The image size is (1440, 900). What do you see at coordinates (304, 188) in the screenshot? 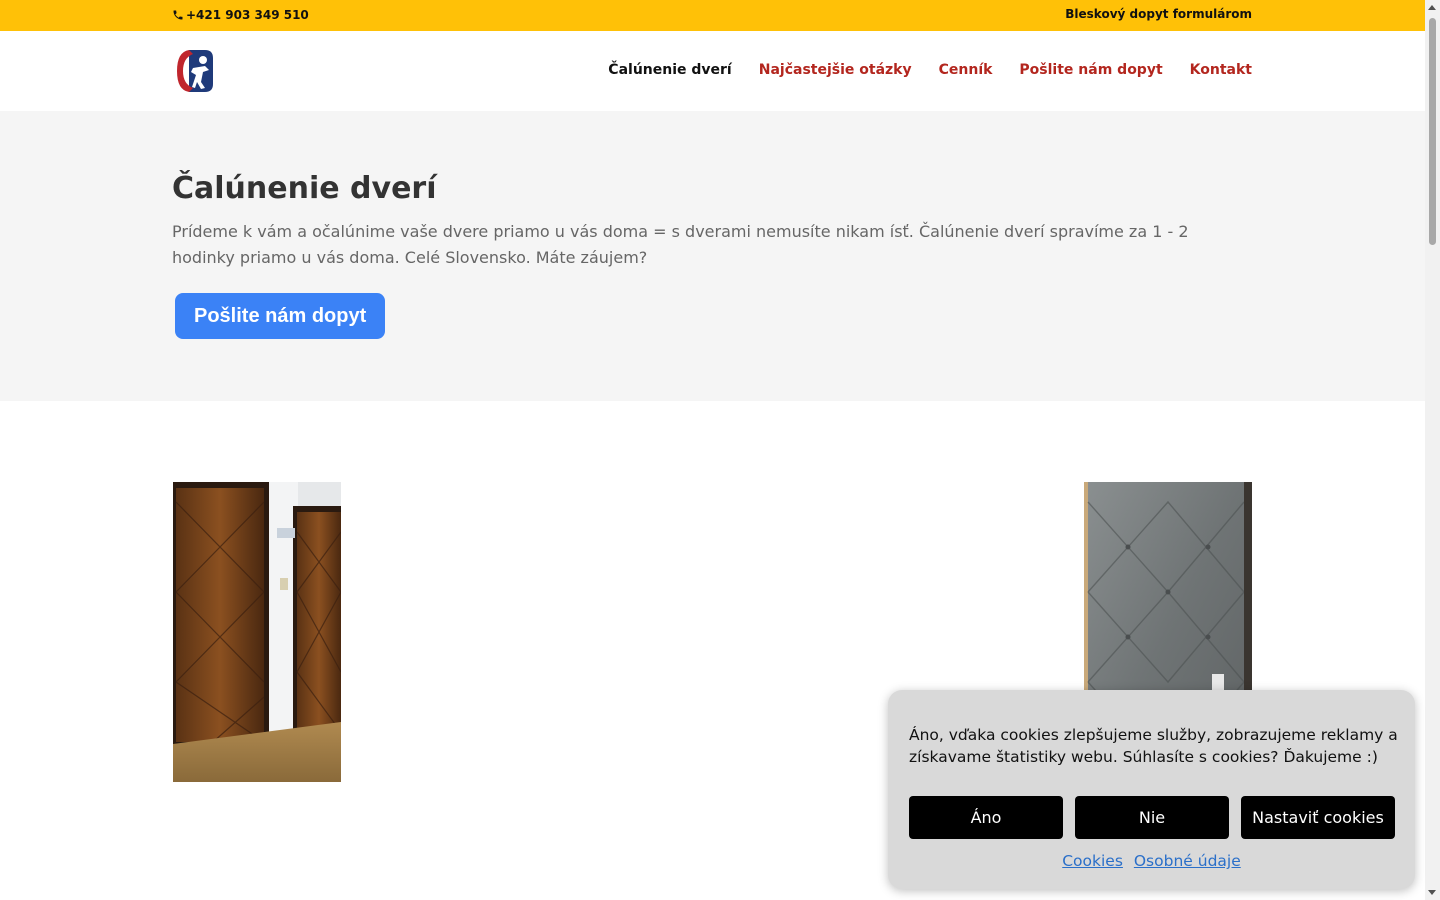
I see `page-title: Čalúnenie dverí` at bounding box center [304, 188].